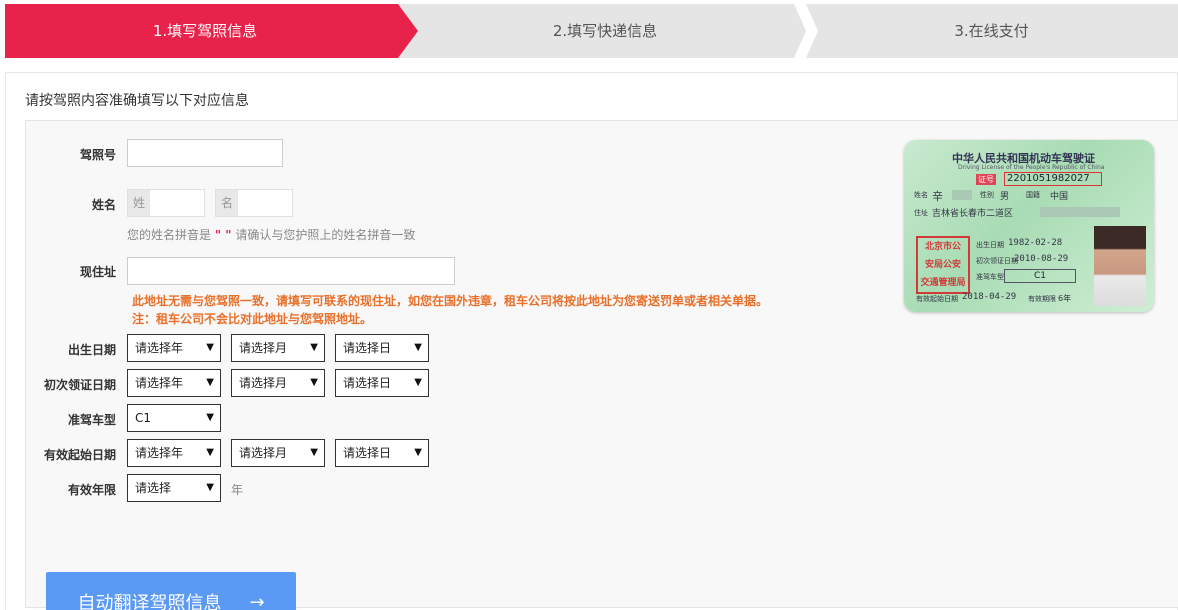 The width and height of the screenshot is (1178, 610). Describe the element at coordinates (921, 195) in the screenshot. I see `card-name-key: 姓名` at that location.